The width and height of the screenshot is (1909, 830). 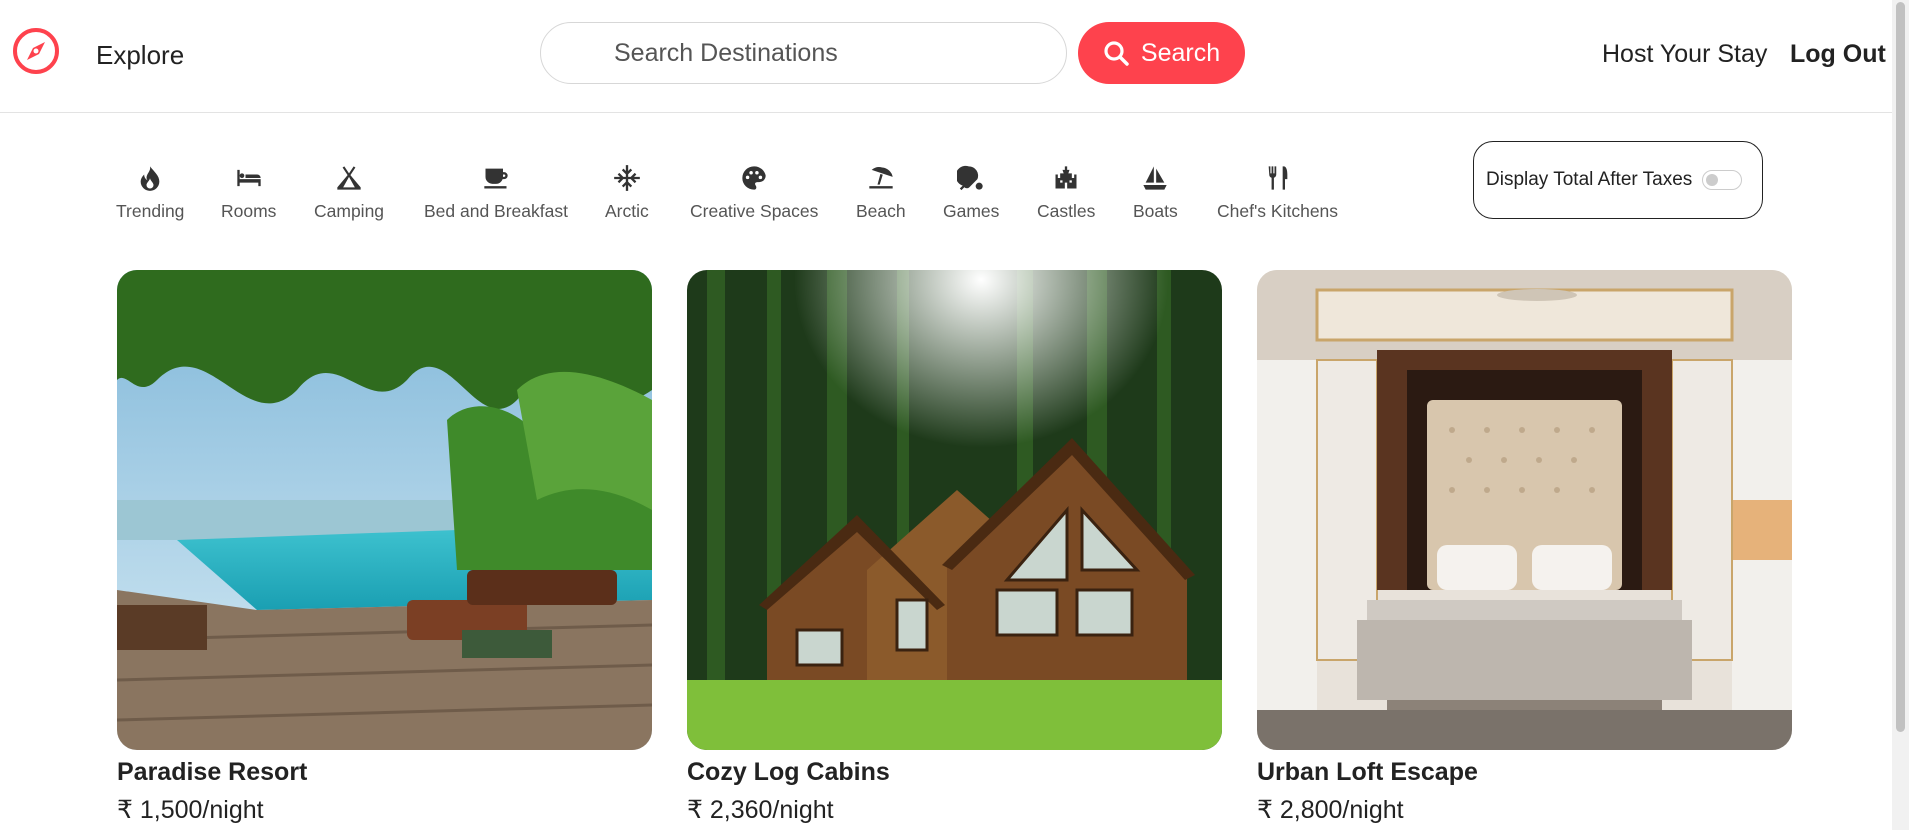 I want to click on filter-bed-and-breakfast: Bed and Breakfast, so click(x=496, y=192).